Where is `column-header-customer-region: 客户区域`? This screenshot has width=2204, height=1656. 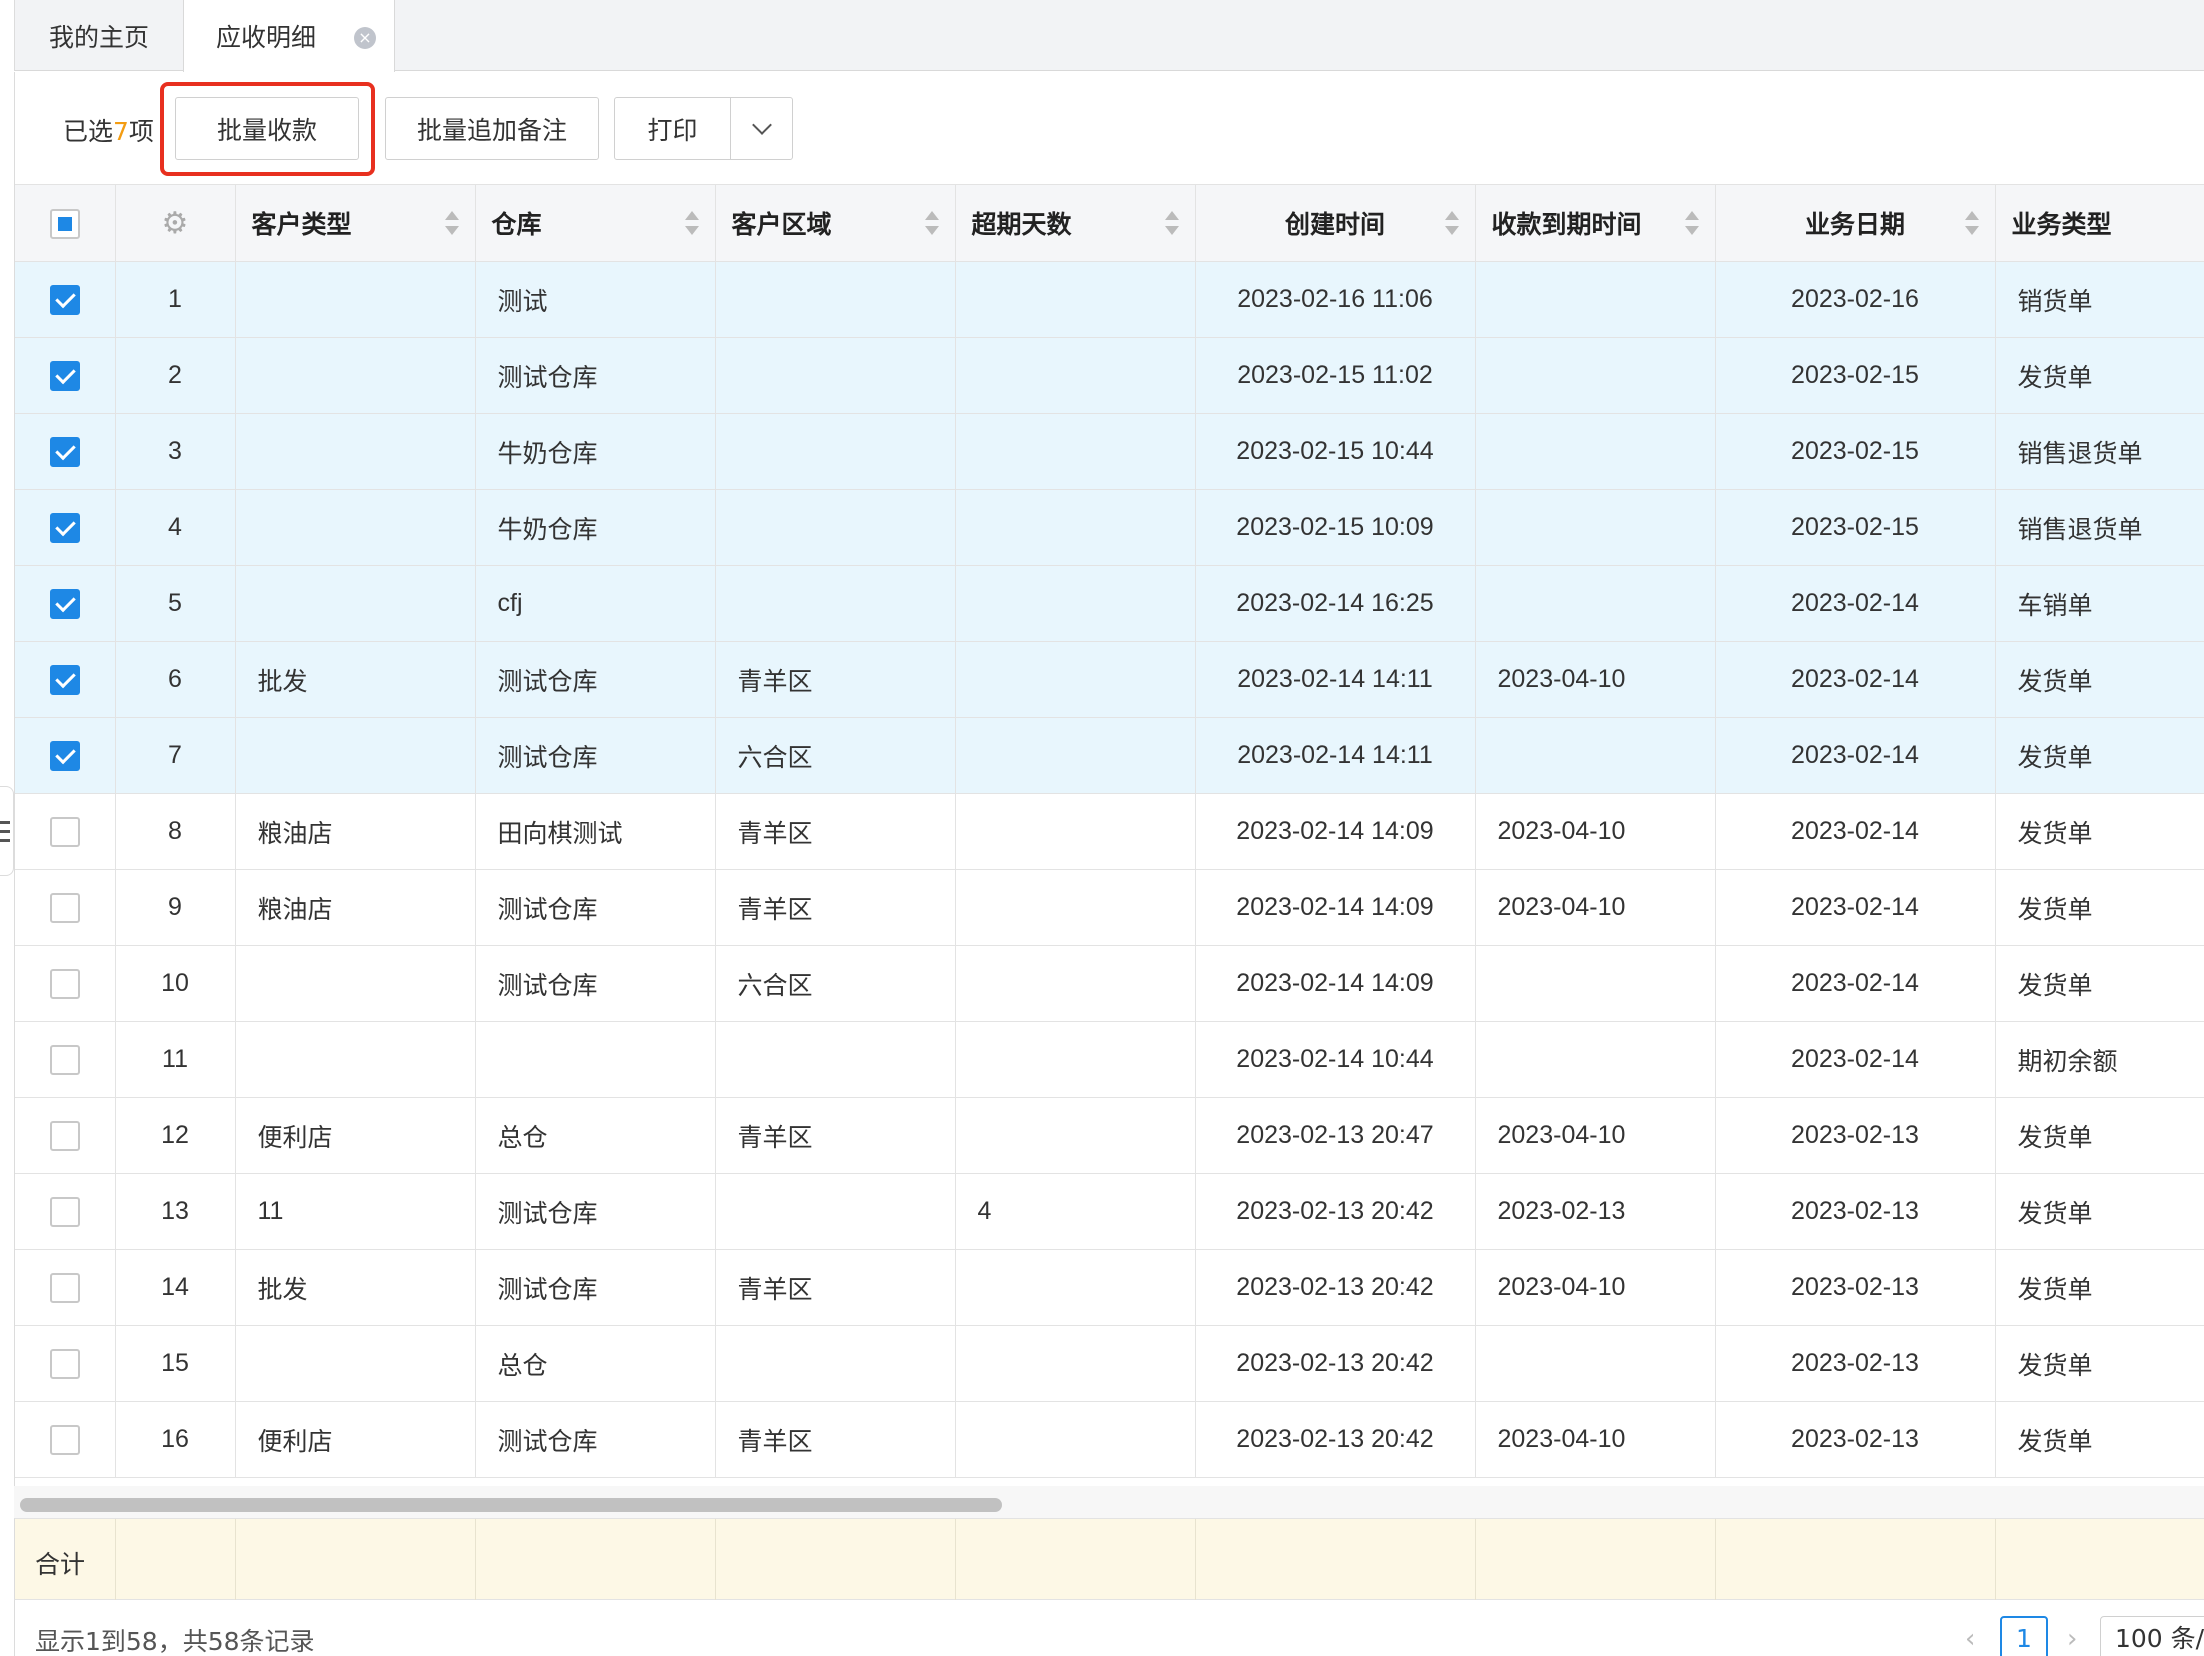
column-header-customer-region: 客户区域 is located at coordinates (835, 223).